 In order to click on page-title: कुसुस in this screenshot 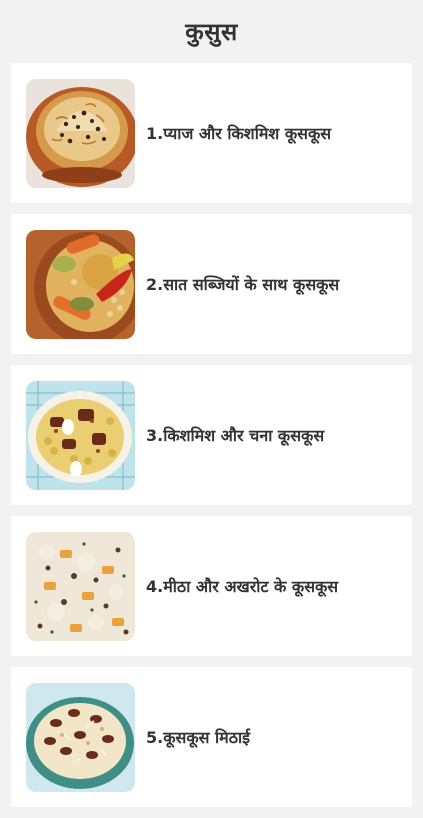, I will do `click(211, 32)`.